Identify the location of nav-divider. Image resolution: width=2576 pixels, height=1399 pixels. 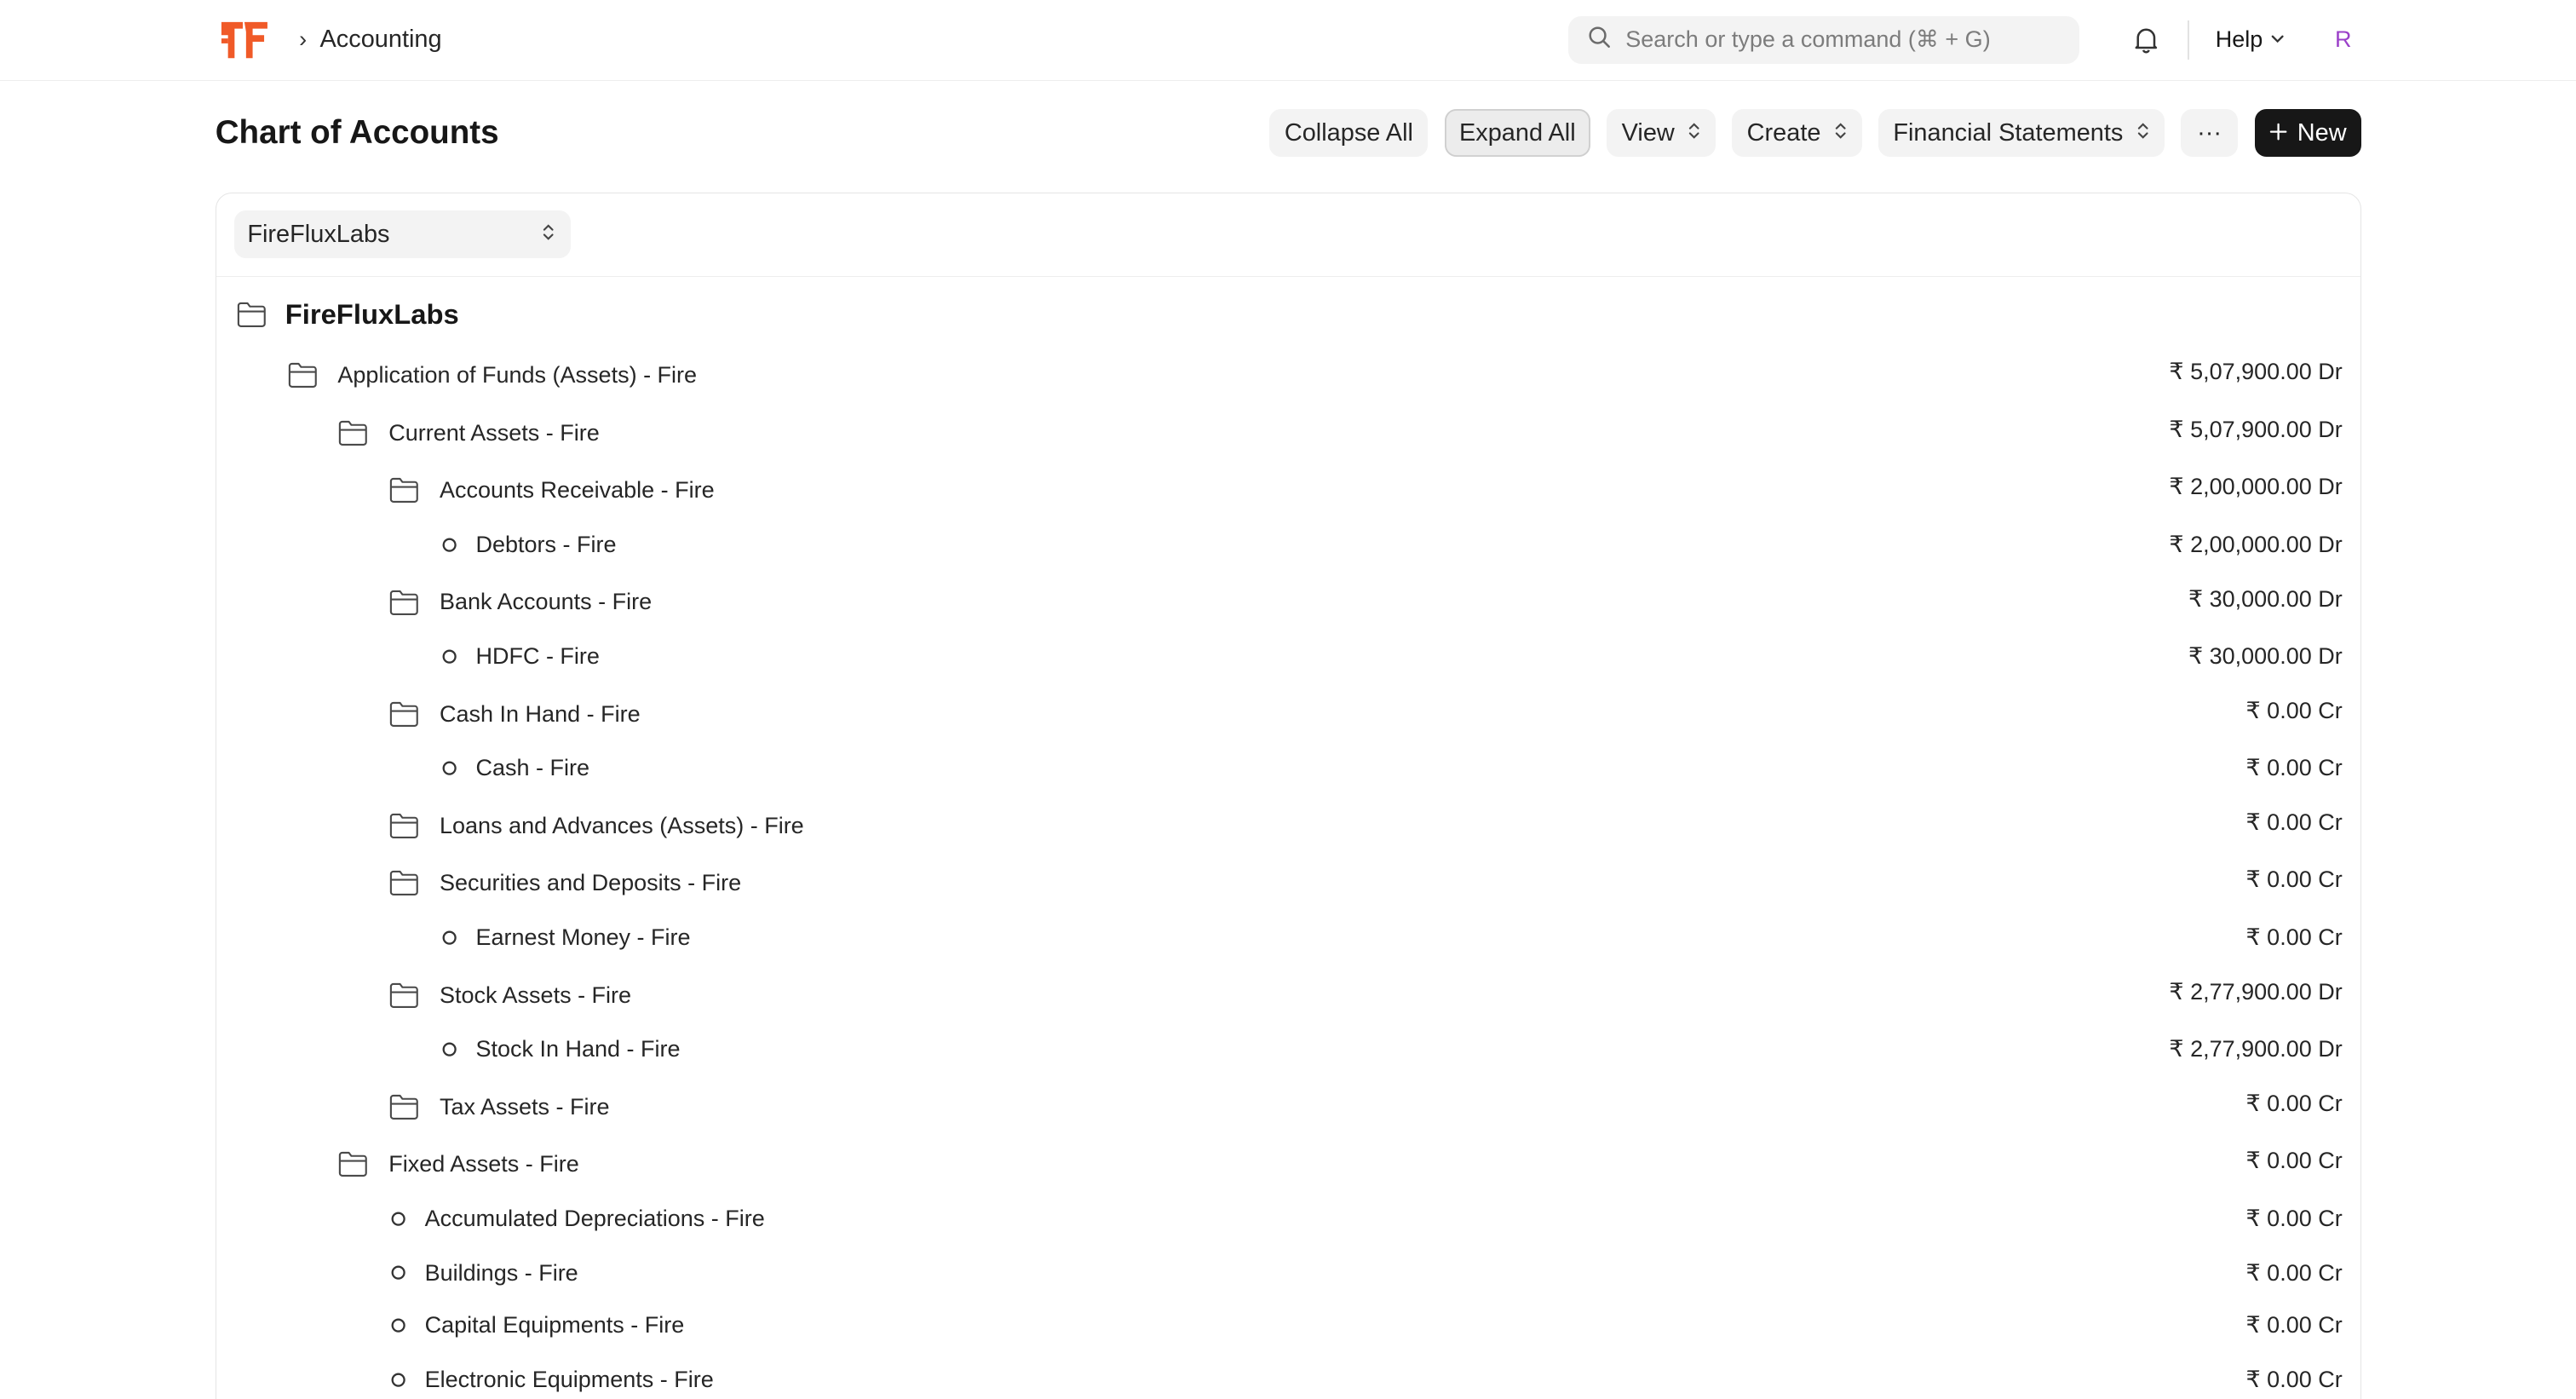
(2188, 40).